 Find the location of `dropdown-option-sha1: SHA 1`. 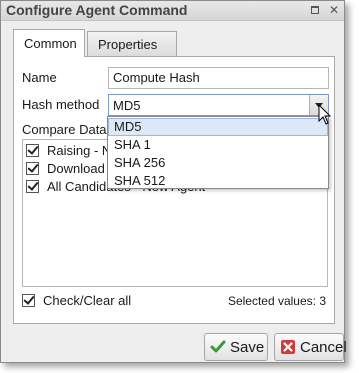

dropdown-option-sha1: SHA 1 is located at coordinates (218, 145).